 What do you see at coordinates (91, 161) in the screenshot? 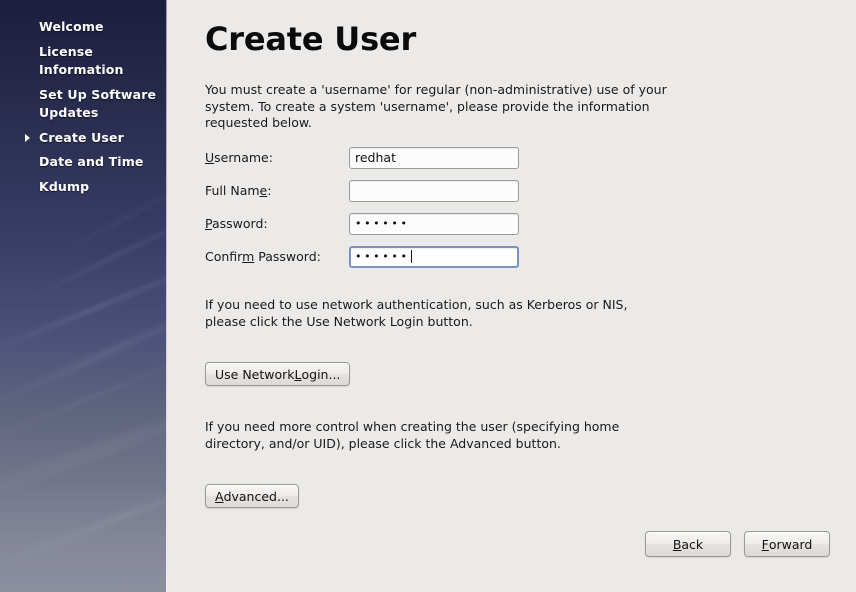
I see `sidebar-item-label: Date and Time` at bounding box center [91, 161].